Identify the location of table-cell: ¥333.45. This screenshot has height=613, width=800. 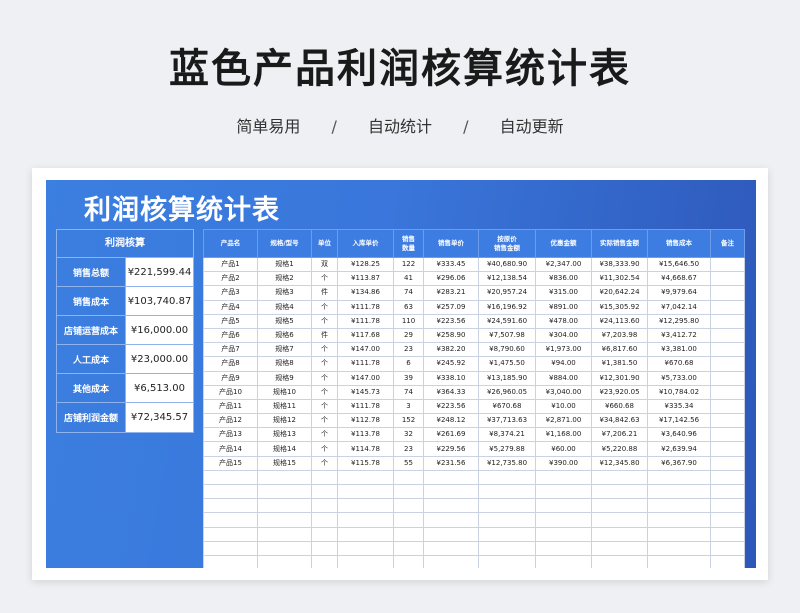
(451, 264).